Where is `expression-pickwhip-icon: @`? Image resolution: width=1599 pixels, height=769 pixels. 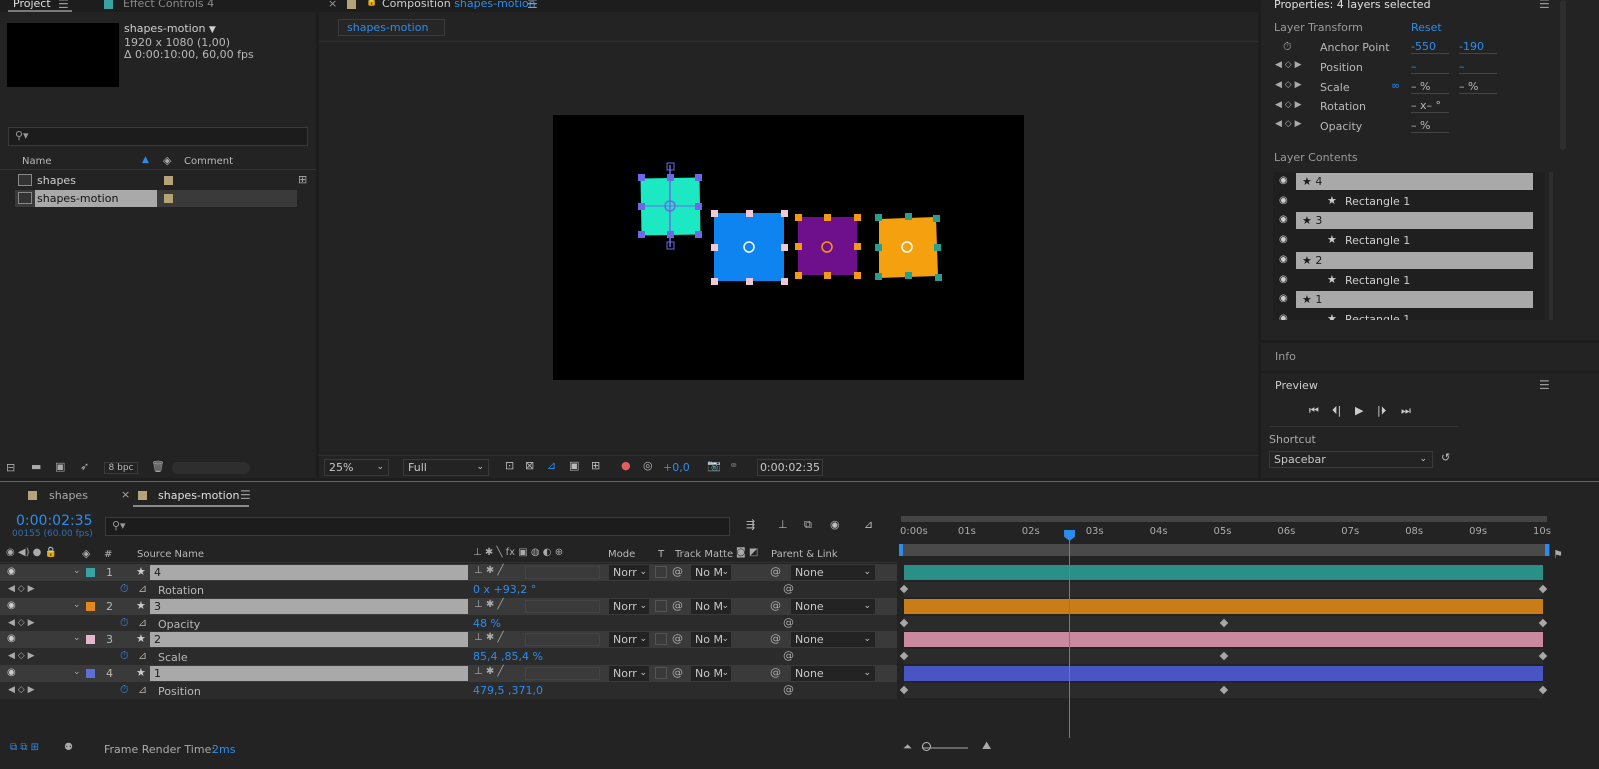
expression-pickwhip-icon: @ is located at coordinates (788, 689).